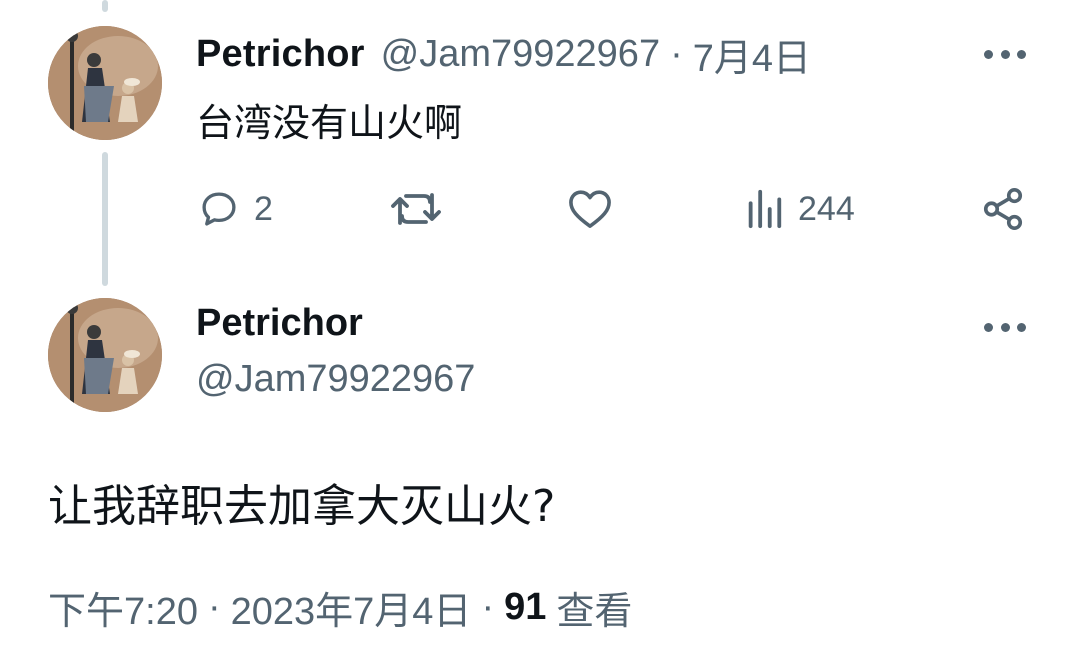 This screenshot has width=1080, height=666. What do you see at coordinates (105, 219) in the screenshot?
I see `thread-connector` at bounding box center [105, 219].